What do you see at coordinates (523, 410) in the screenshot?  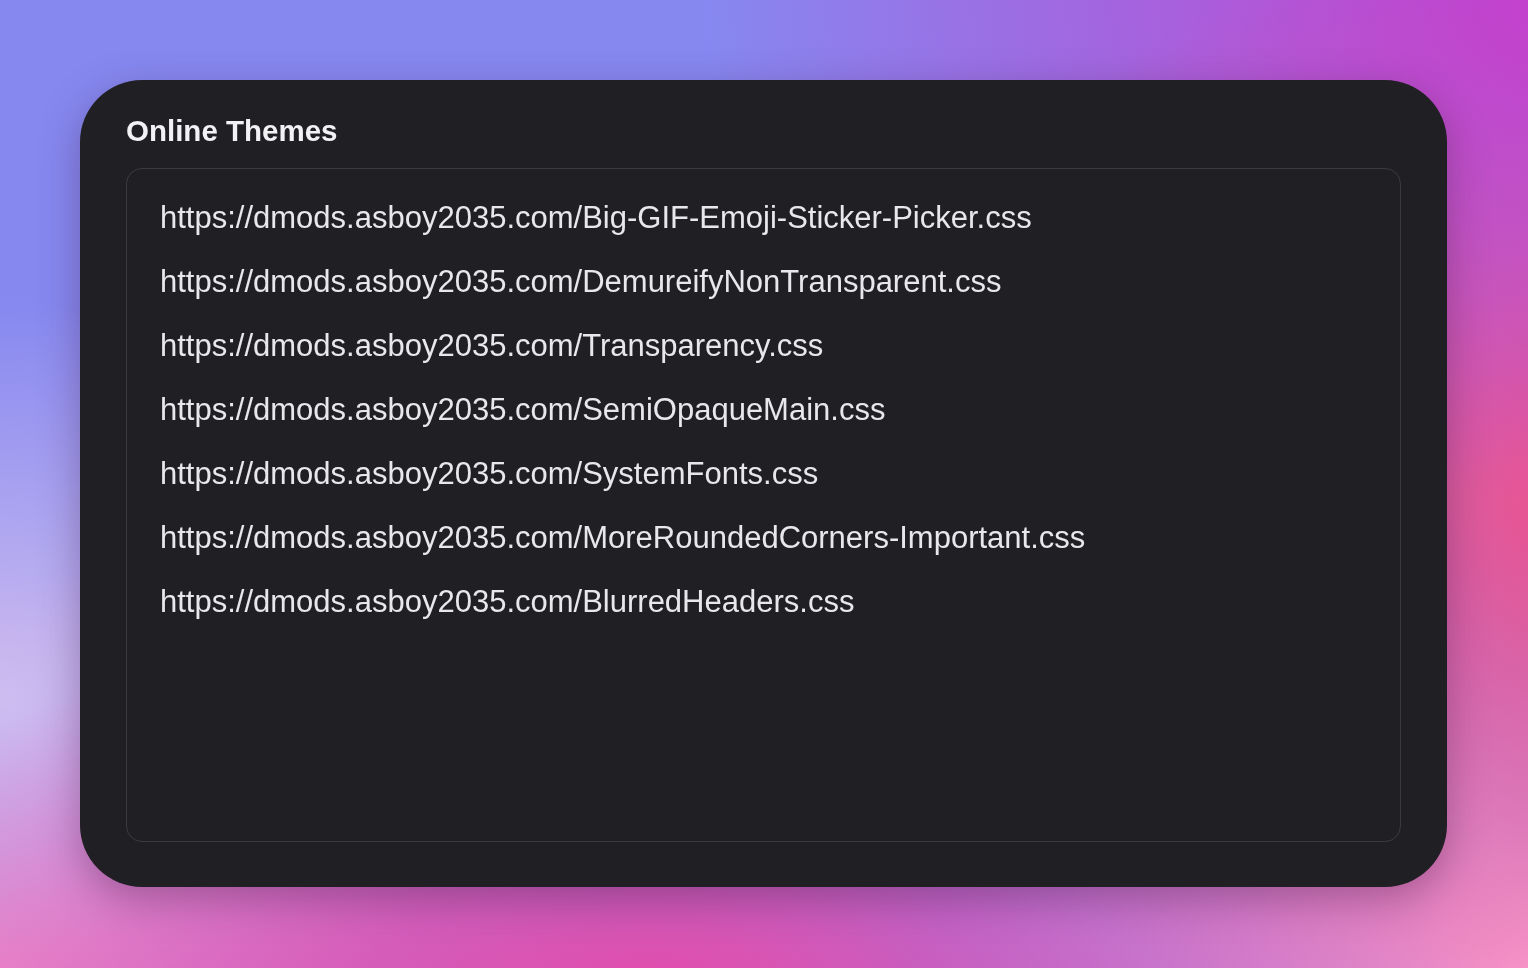 I see `url-line: https://dmods.asboy2035.com/SemiOpaqueMain.css` at bounding box center [523, 410].